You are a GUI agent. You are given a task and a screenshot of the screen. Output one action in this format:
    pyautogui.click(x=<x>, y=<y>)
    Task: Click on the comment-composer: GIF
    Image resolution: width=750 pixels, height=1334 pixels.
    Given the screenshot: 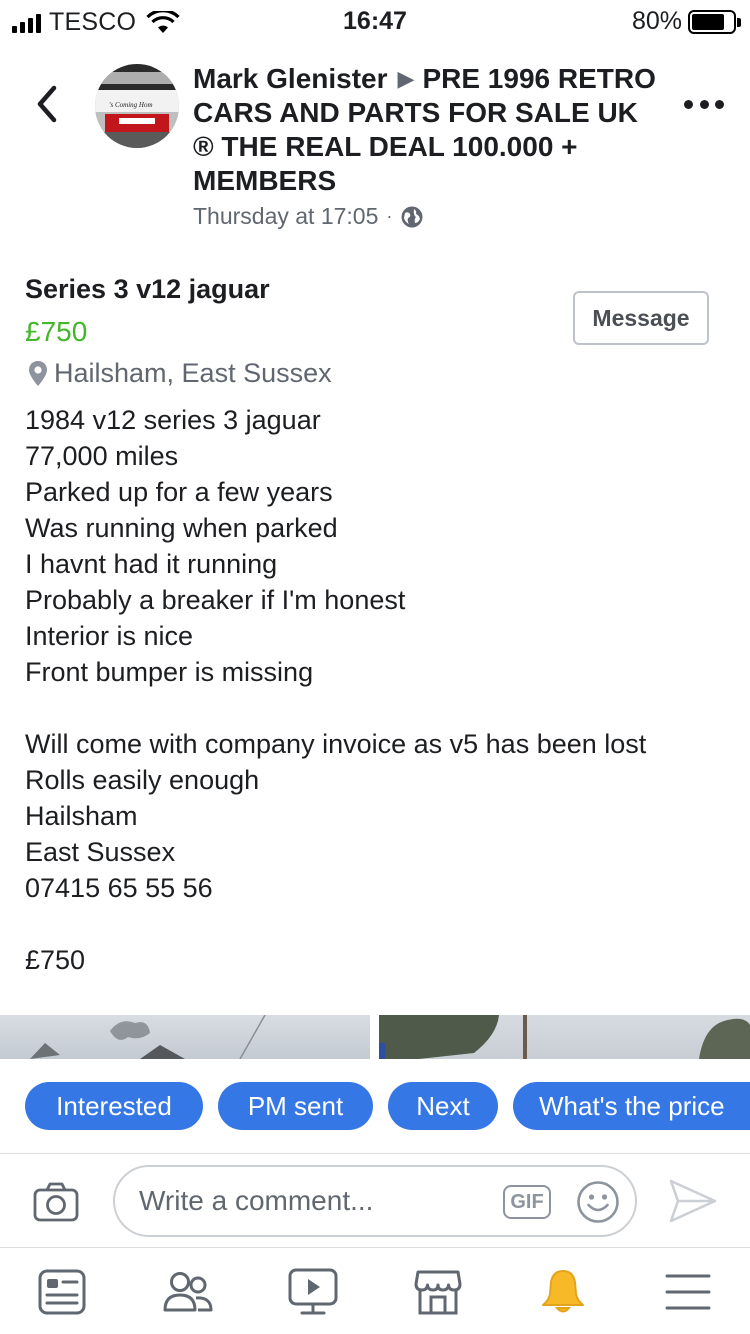 What is the action you would take?
    pyautogui.click(x=375, y=1200)
    